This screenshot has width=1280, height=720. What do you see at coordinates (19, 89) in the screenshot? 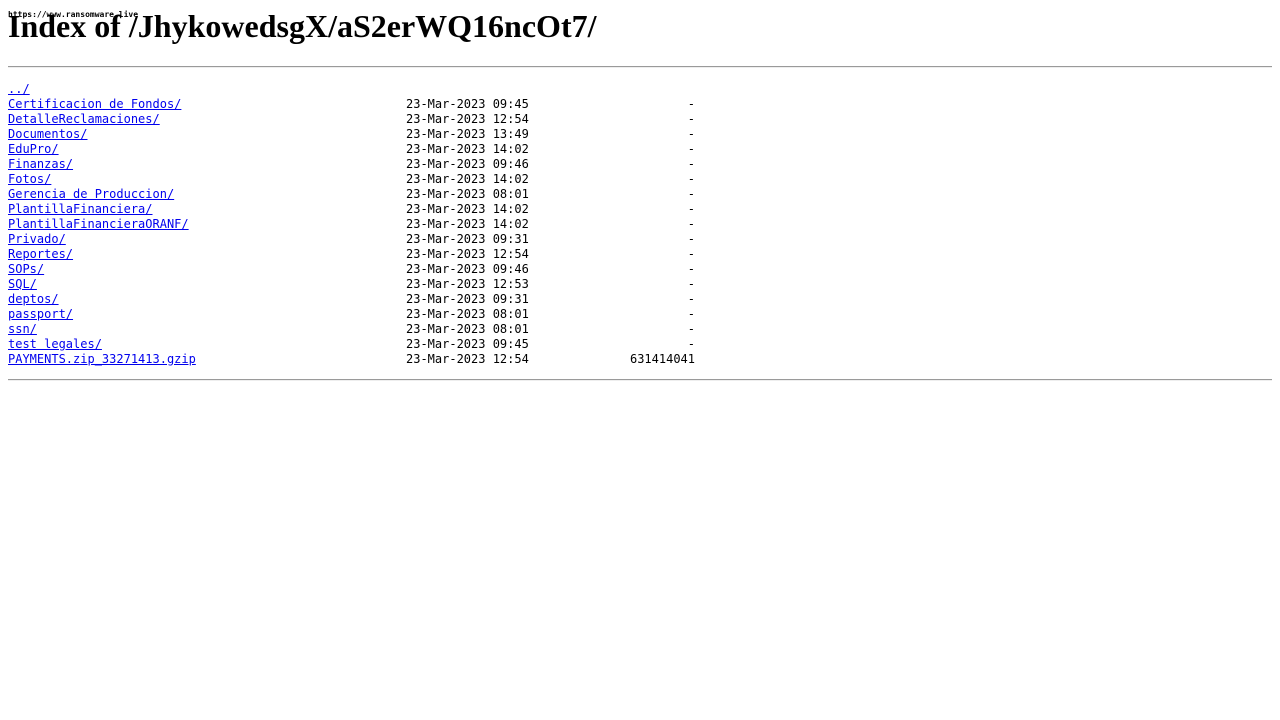
I see `parent-directory-link: ../` at bounding box center [19, 89].